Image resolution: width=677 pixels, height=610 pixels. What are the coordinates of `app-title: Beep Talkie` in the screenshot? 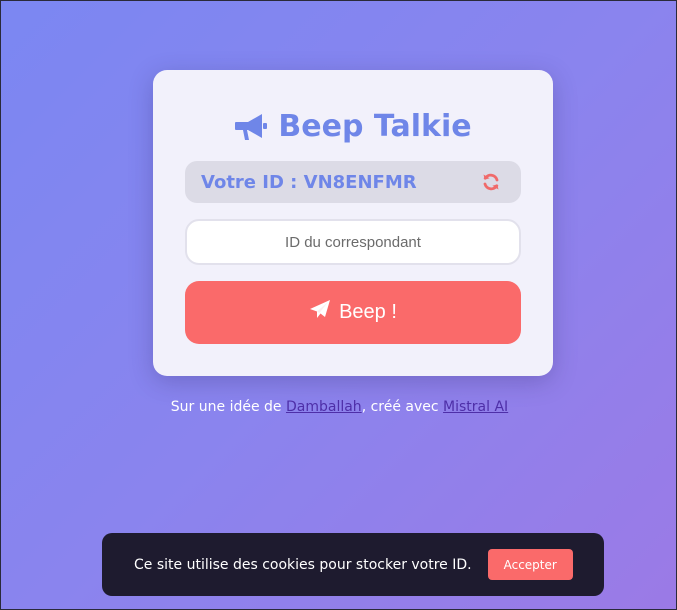 It's located at (353, 126).